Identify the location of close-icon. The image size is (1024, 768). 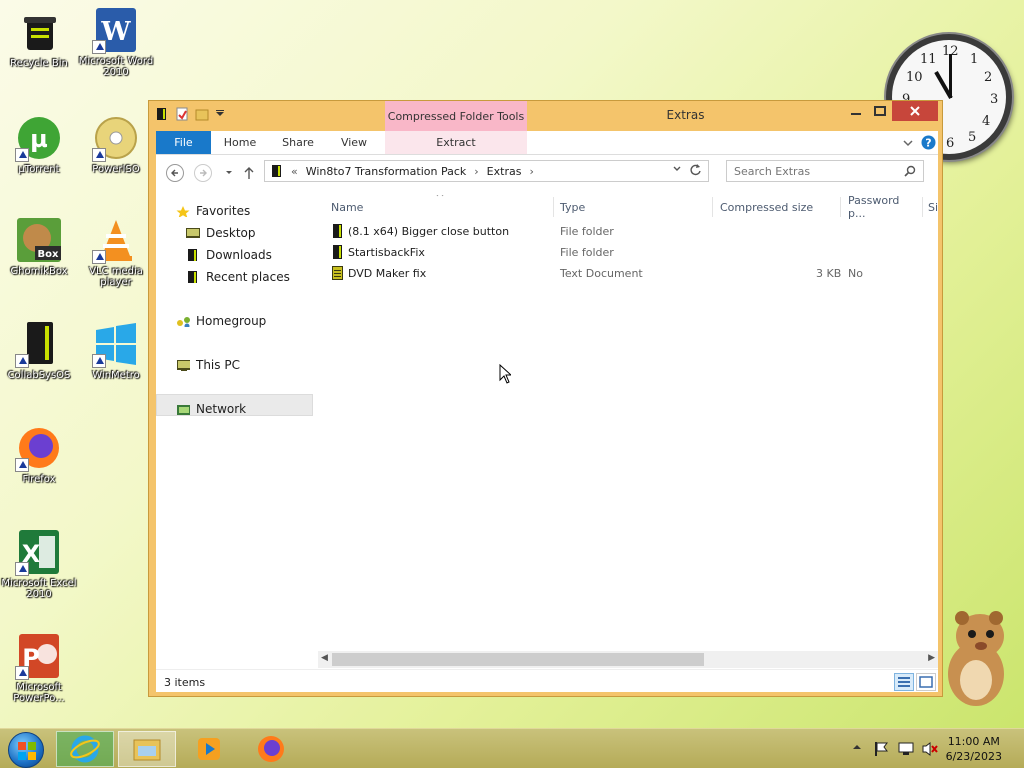
(915, 111).